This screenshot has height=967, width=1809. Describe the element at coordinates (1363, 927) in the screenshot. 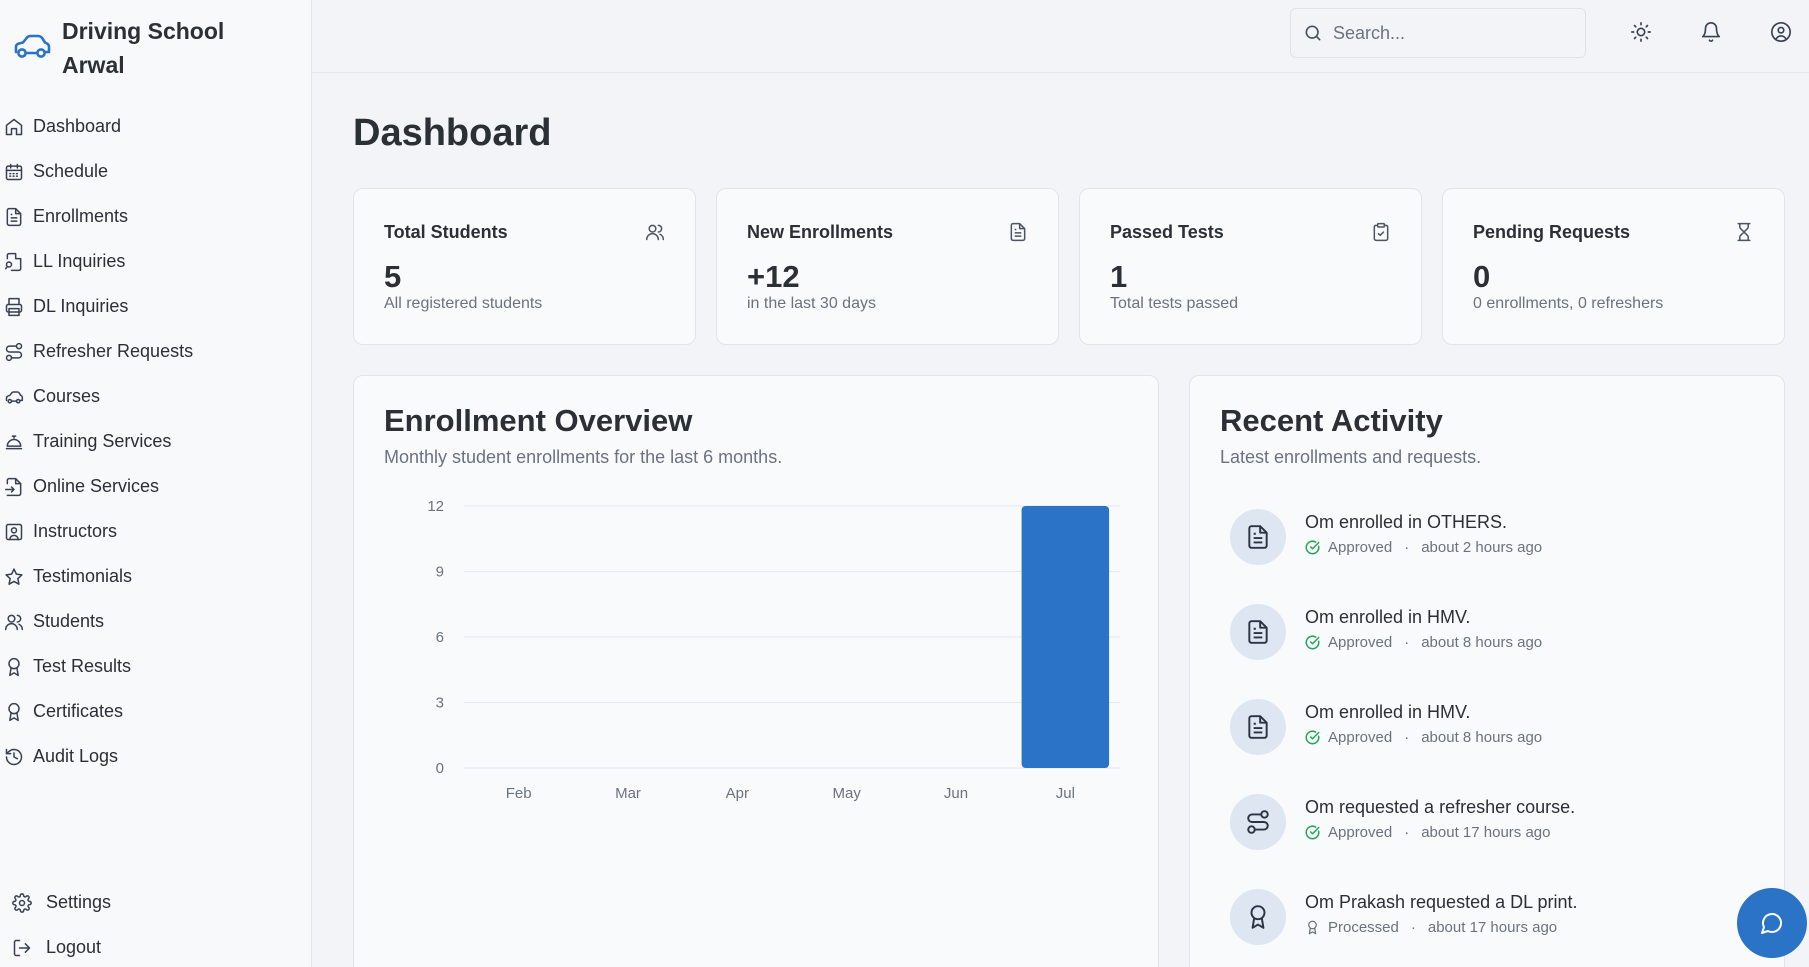

I see `activity-status: Processed` at that location.